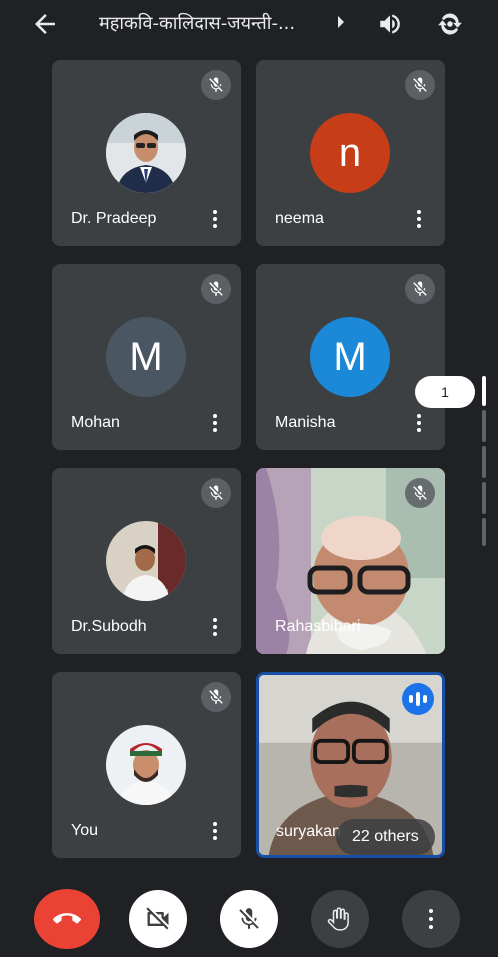 This screenshot has height=957, width=498. I want to click on participant-tile: You, so click(146, 765).